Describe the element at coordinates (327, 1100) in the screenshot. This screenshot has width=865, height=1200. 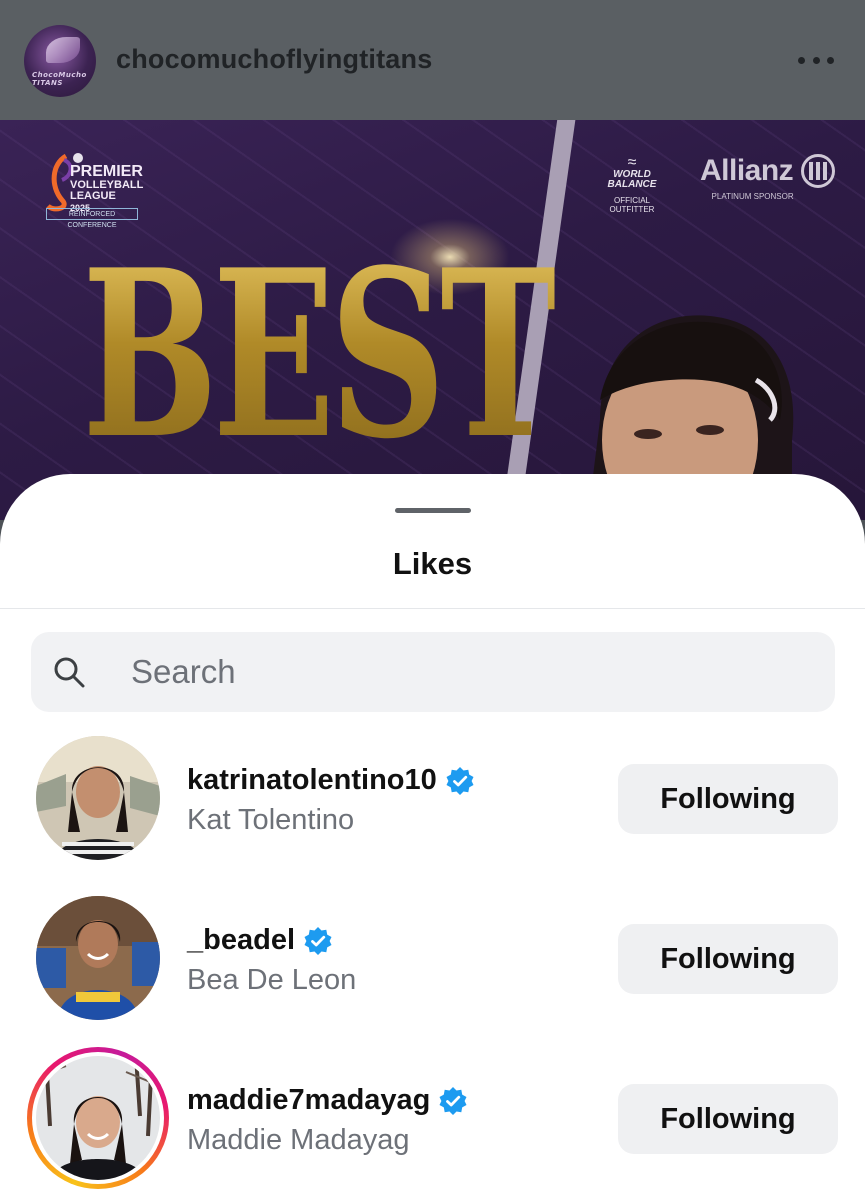
I see `username: maddie7madayag` at that location.